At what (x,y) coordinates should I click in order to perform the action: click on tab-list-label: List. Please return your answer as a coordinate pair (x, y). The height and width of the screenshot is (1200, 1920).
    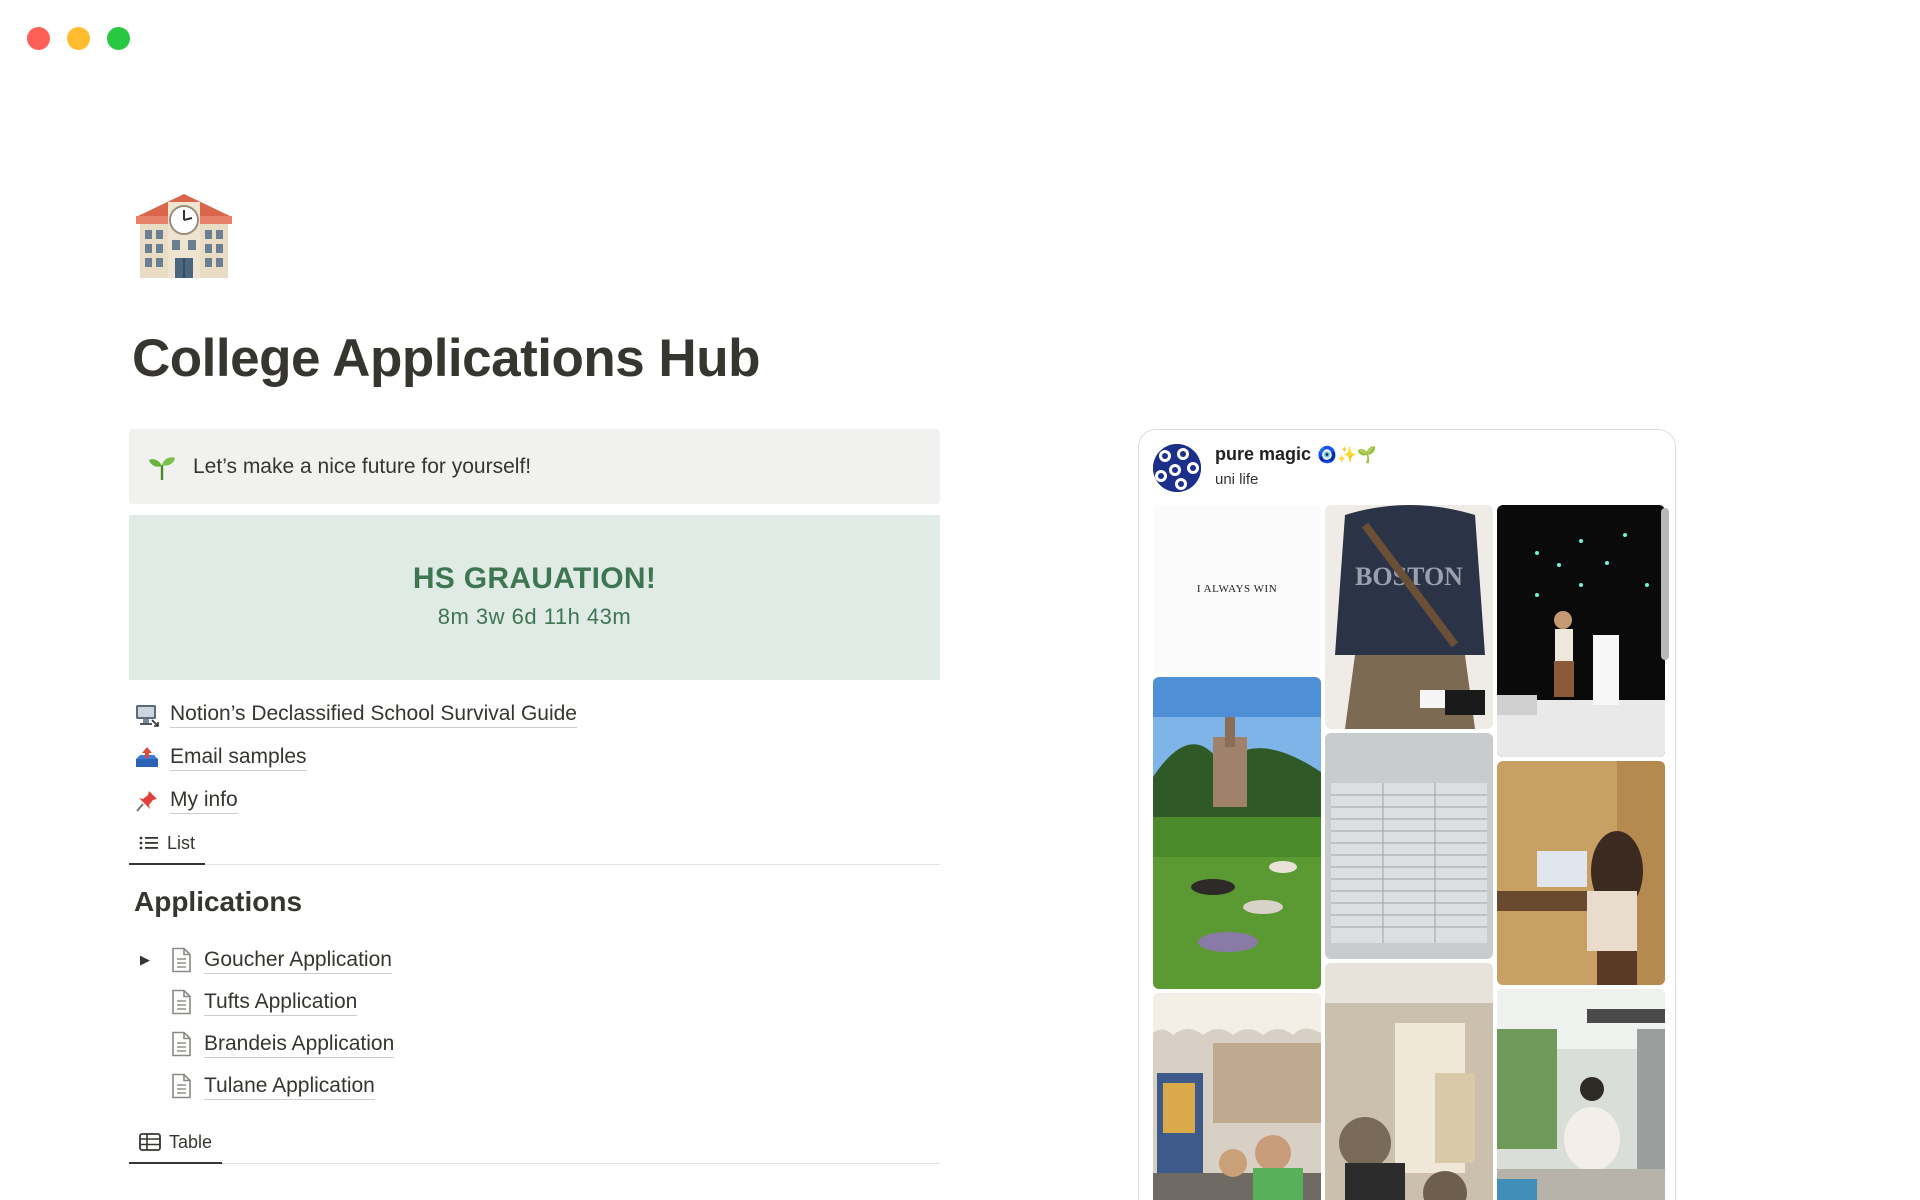
    Looking at the image, I should click on (181, 842).